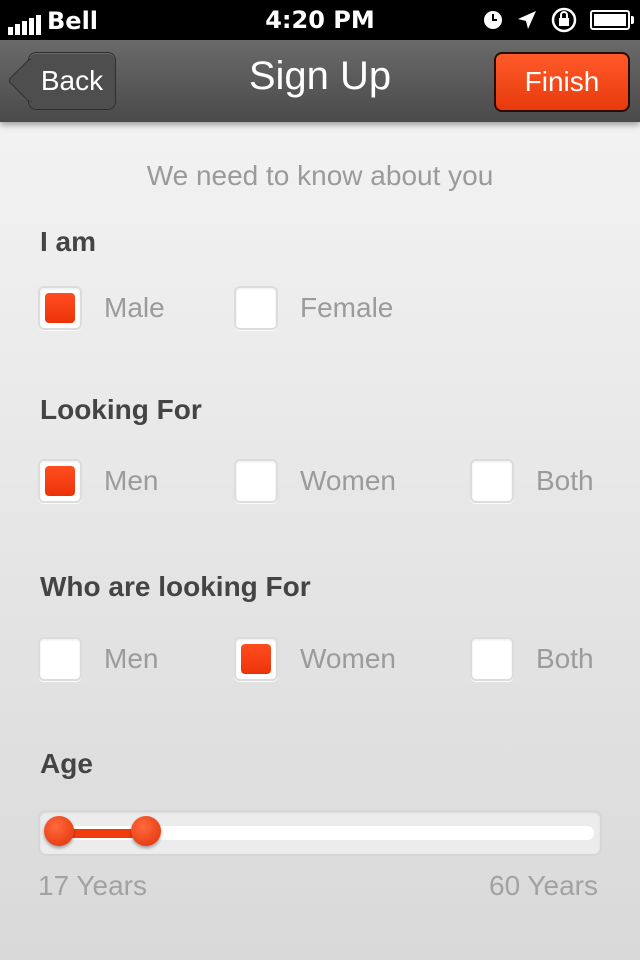 This screenshot has width=640, height=960. Describe the element at coordinates (564, 20) in the screenshot. I see `rotation-lock-icon` at that location.